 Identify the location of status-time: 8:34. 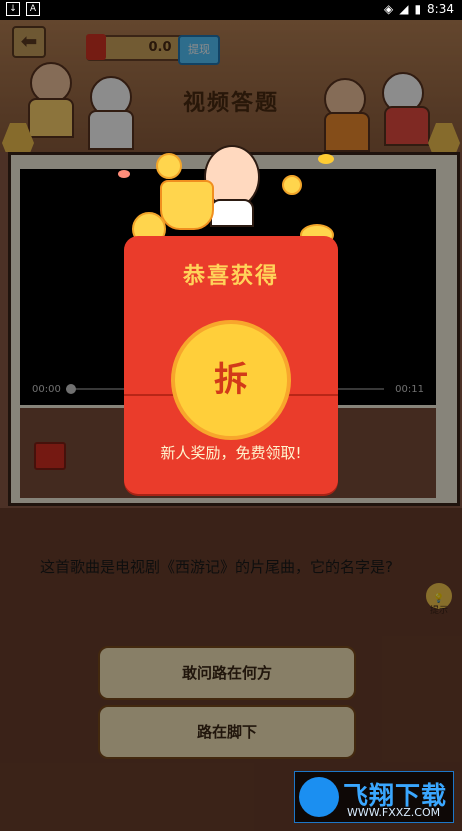
(440, 9).